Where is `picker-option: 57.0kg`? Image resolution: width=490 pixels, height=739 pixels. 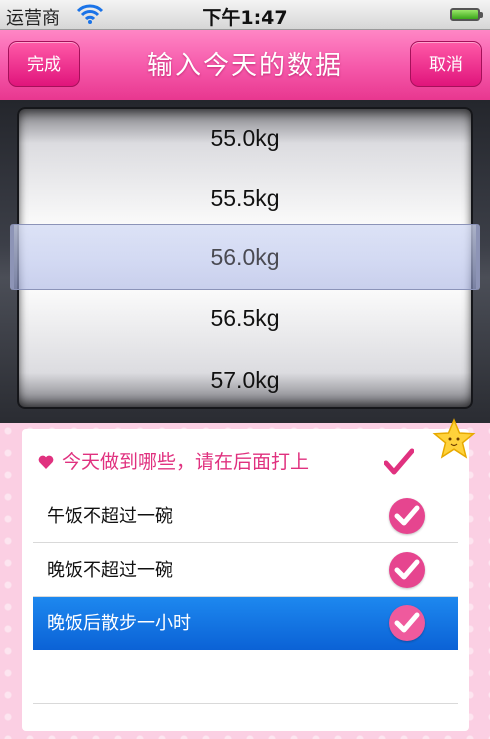 picker-option: 57.0kg is located at coordinates (245, 379).